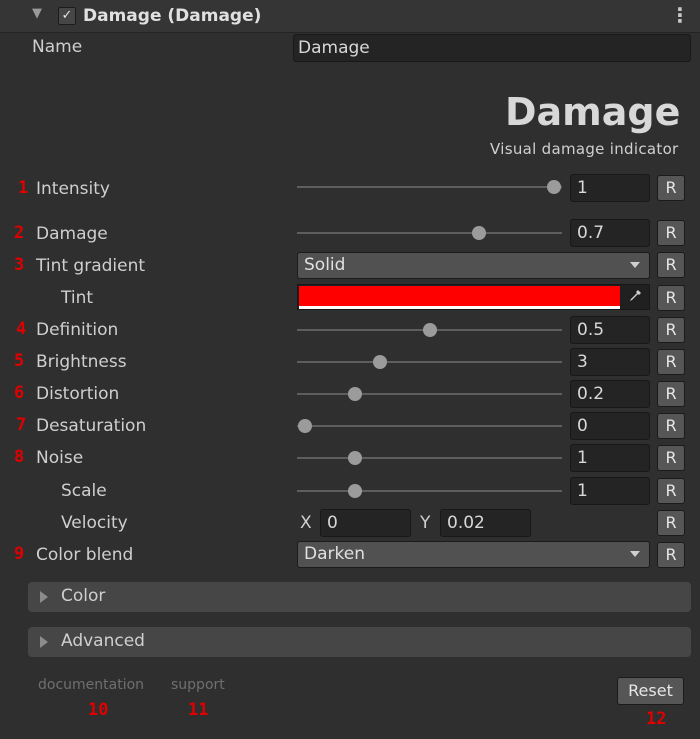  Describe the element at coordinates (103, 641) in the screenshot. I see `advanced-foldout-label: Advanced` at that location.